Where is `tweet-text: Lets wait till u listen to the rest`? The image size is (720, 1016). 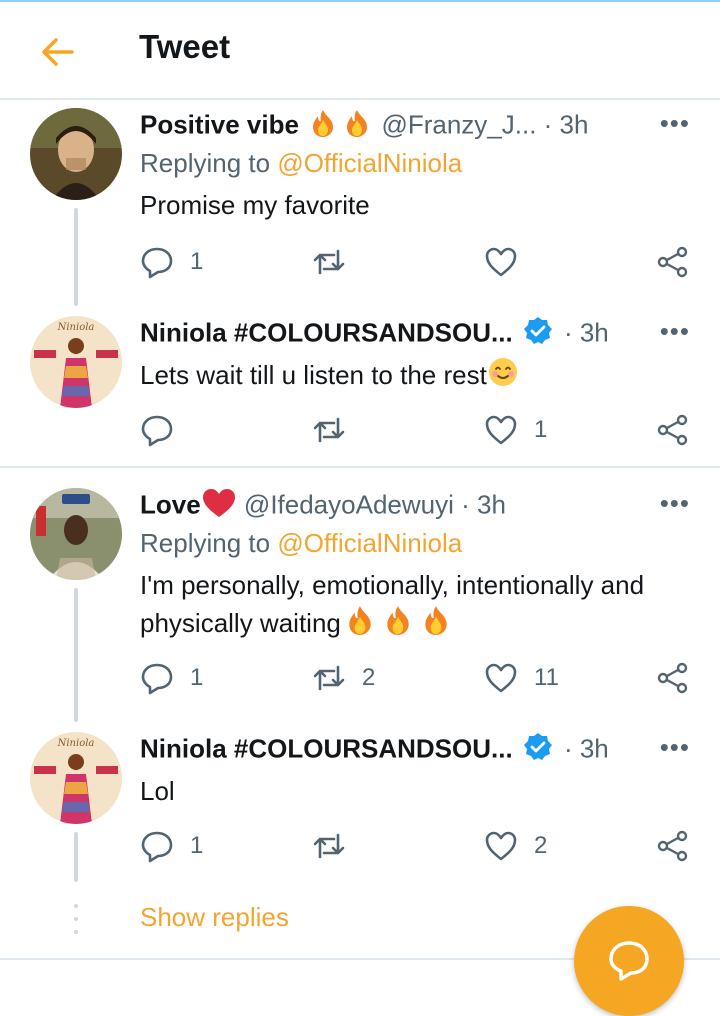
tweet-text: Lets wait till u listen to the rest is located at coordinates (415, 377).